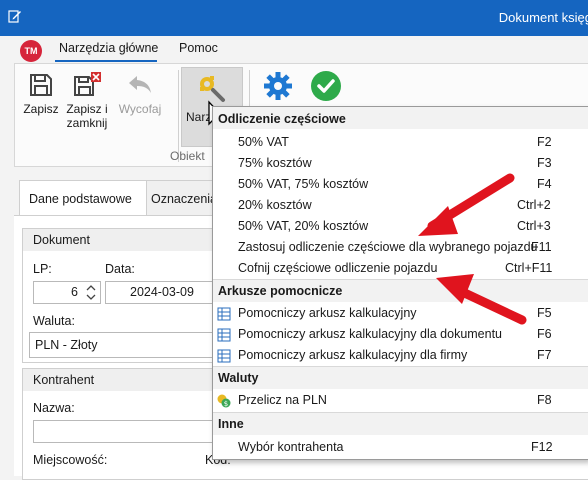  I want to click on shortcut-f8: F8, so click(544, 400).